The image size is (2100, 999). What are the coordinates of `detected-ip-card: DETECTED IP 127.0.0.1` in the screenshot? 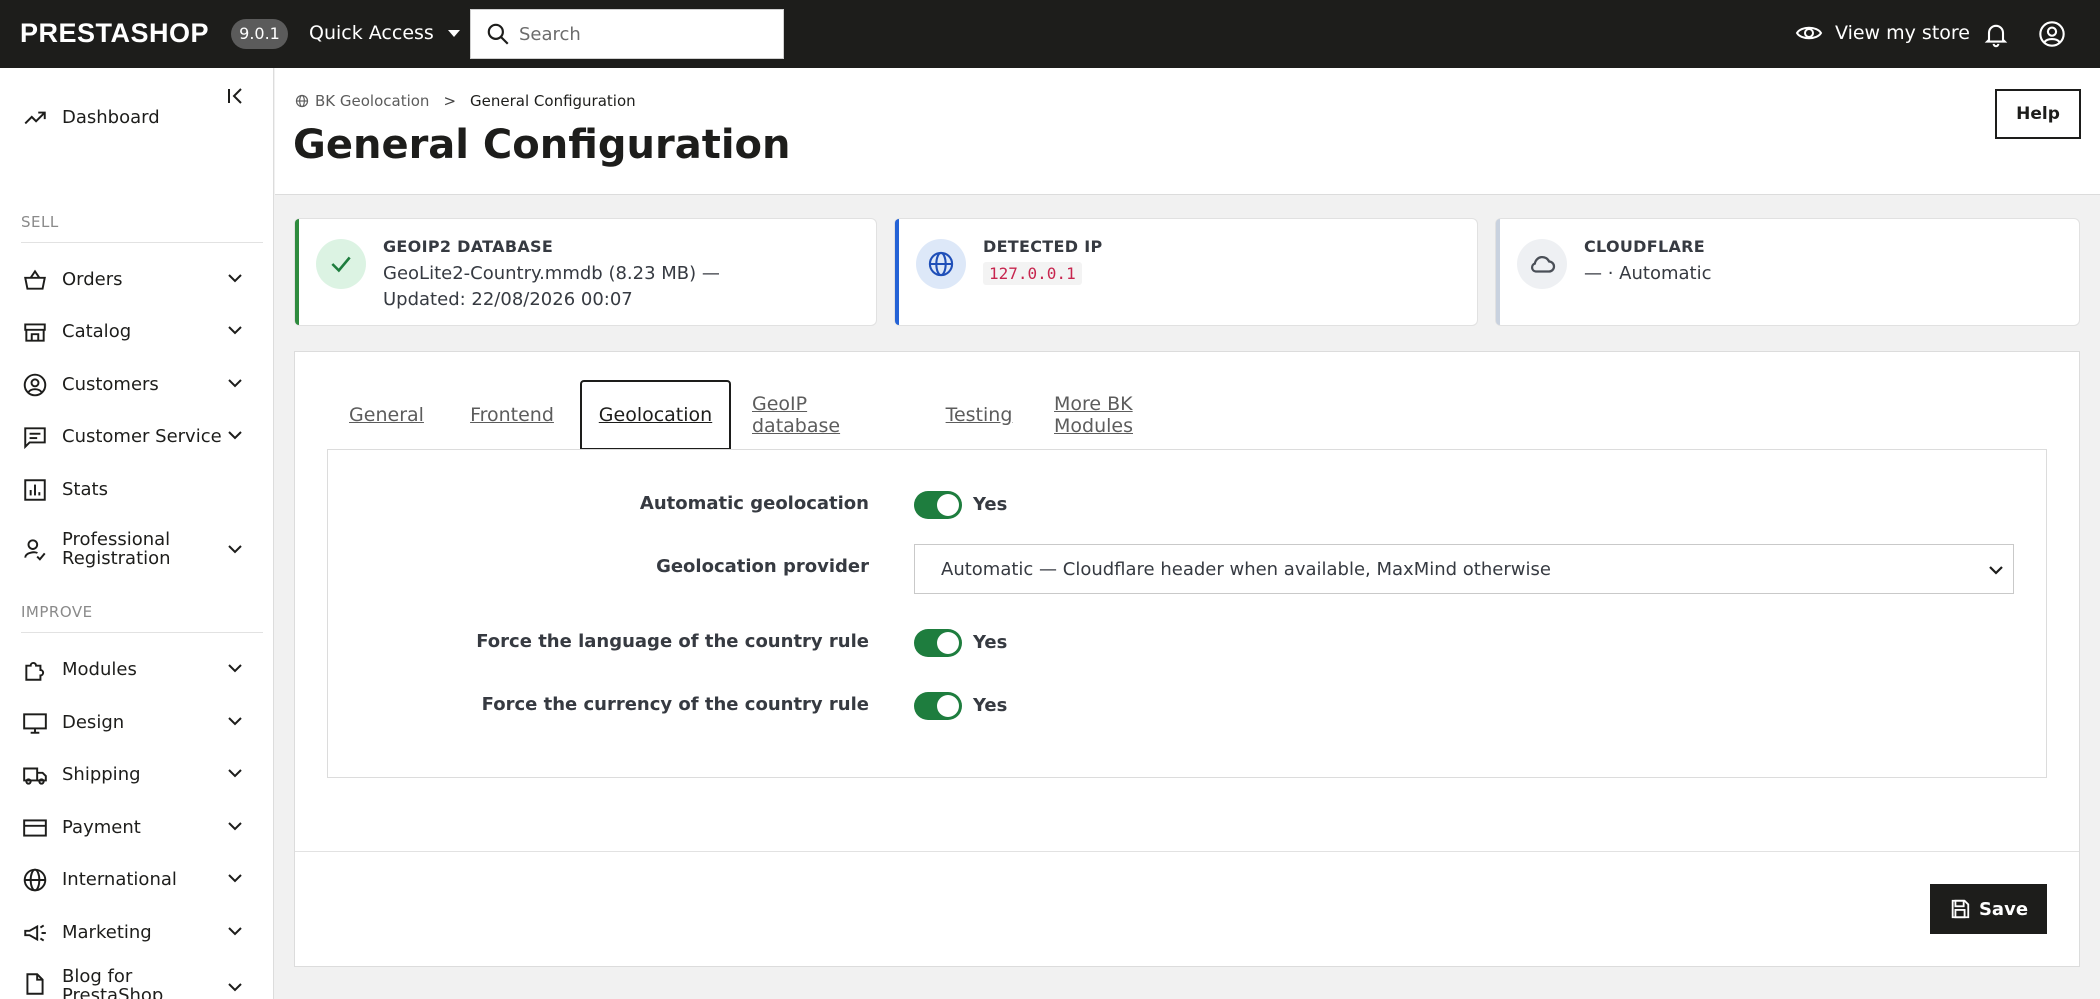 It's located at (1186, 272).